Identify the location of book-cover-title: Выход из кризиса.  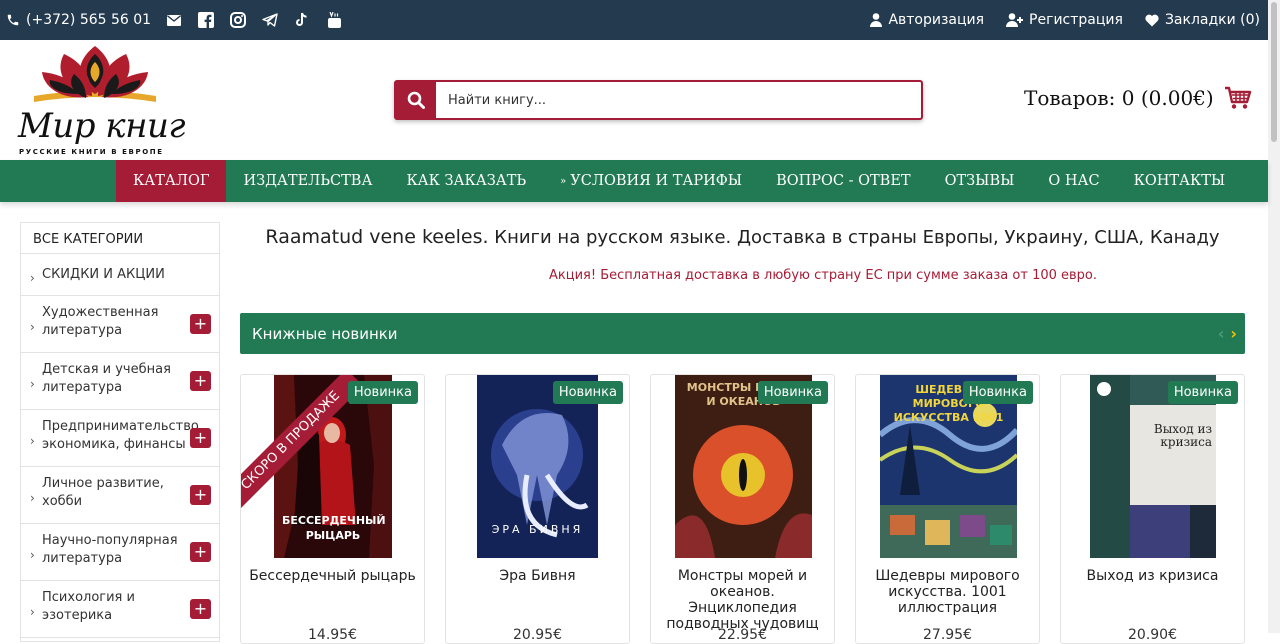
(1182, 435).